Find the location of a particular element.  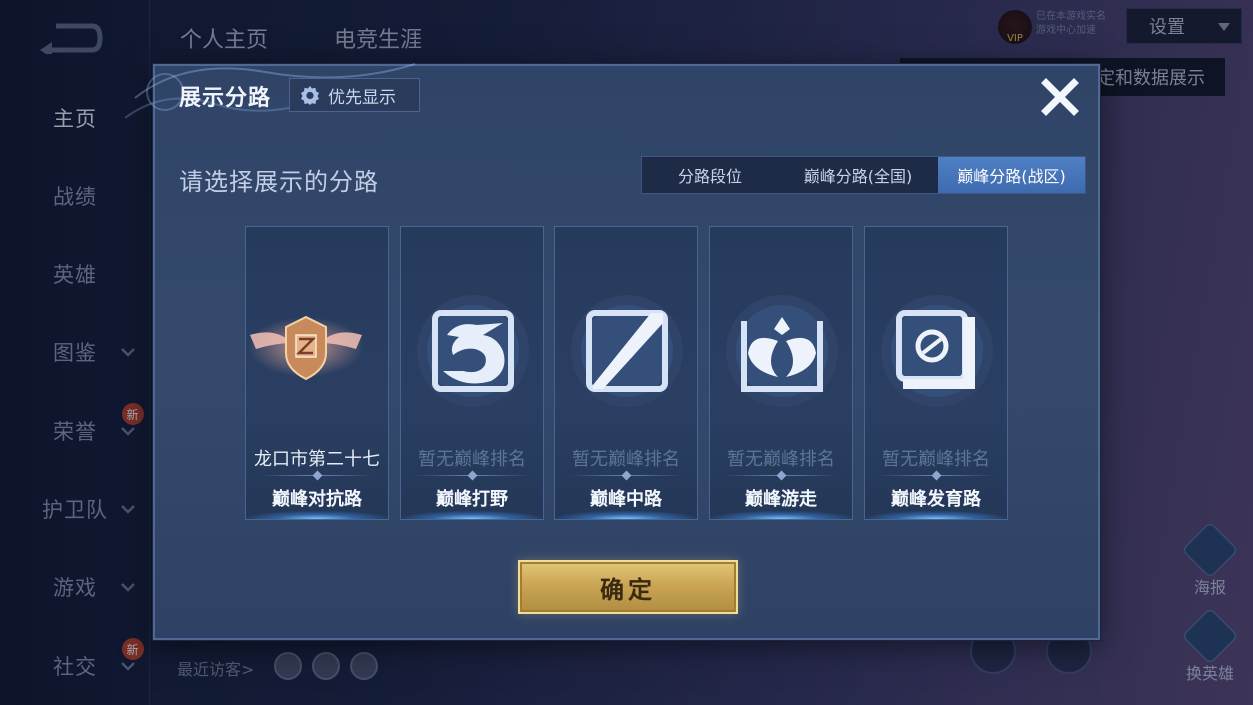

bottom-lane-icon is located at coordinates (937, 351).